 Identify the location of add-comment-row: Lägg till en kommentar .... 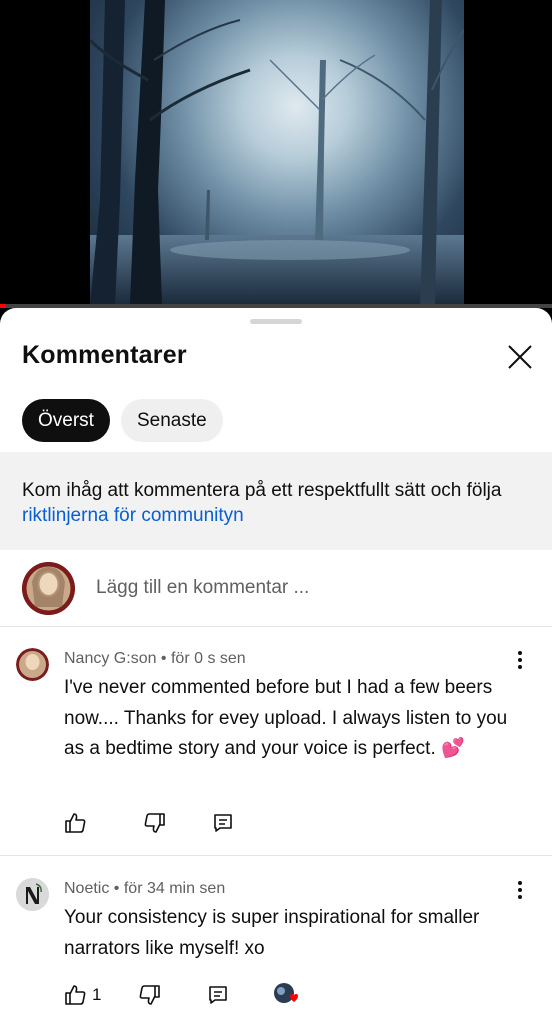
(276, 588).